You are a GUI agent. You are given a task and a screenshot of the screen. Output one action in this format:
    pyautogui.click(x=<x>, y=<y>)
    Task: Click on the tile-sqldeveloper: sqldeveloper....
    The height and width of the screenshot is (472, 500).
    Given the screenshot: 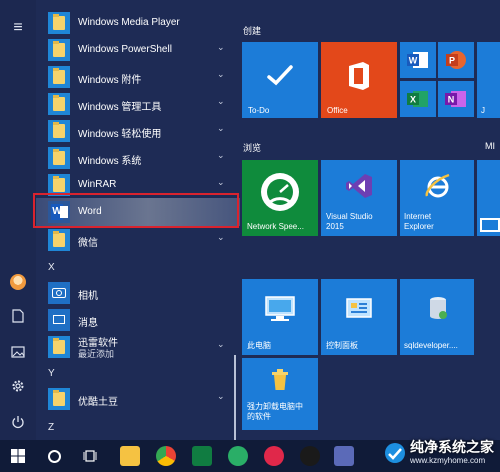 What is the action you would take?
    pyautogui.click(x=437, y=317)
    